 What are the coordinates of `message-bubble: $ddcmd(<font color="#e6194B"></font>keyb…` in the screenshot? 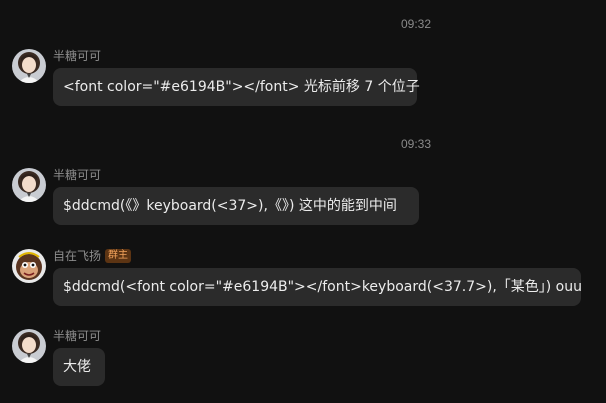 It's located at (317, 287).